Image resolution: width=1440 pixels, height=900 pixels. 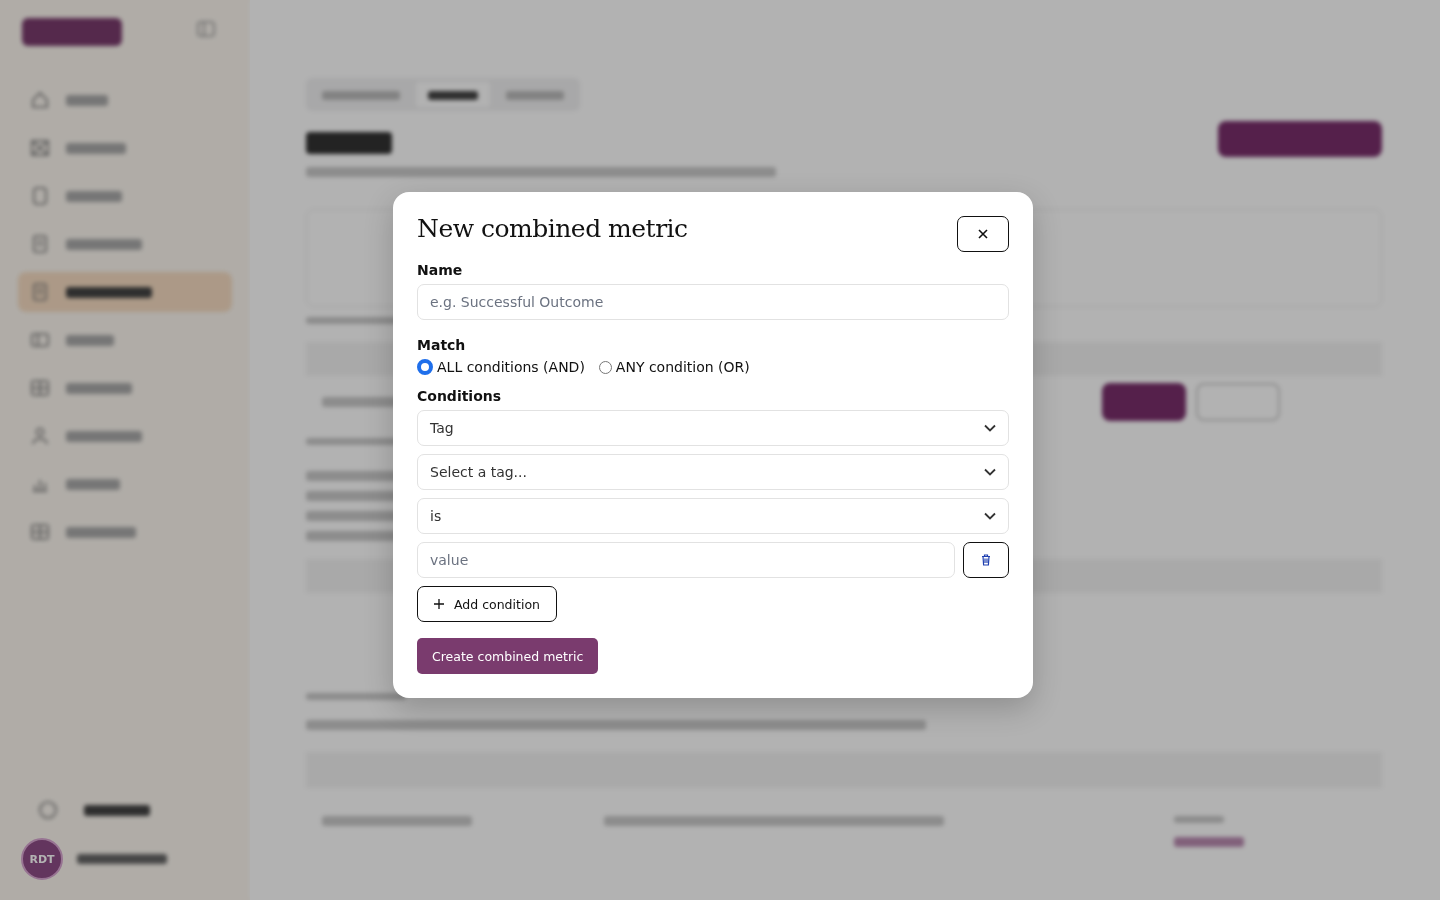 What do you see at coordinates (682, 367) in the screenshot?
I see `radio-label: ANY condition (OR)` at bounding box center [682, 367].